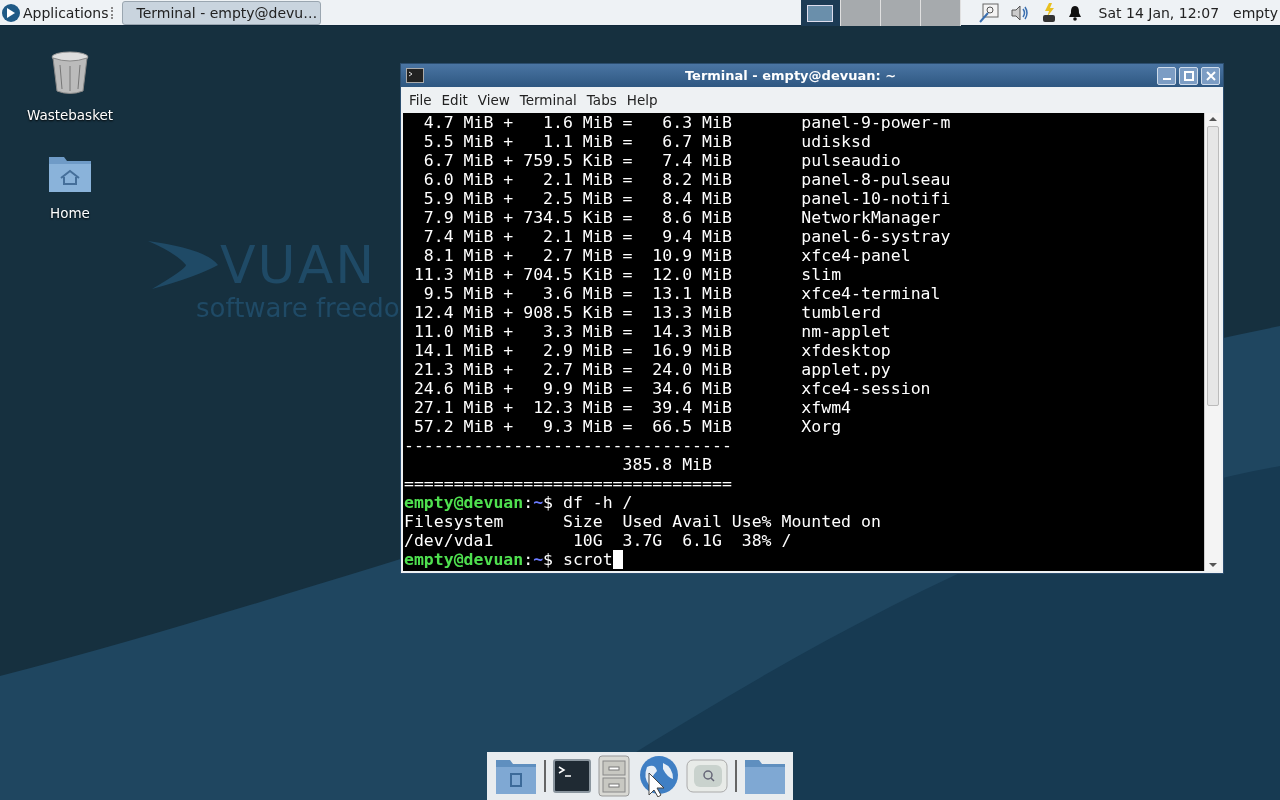  Describe the element at coordinates (70, 213) in the screenshot. I see `desktop-icon-label: Home` at that location.